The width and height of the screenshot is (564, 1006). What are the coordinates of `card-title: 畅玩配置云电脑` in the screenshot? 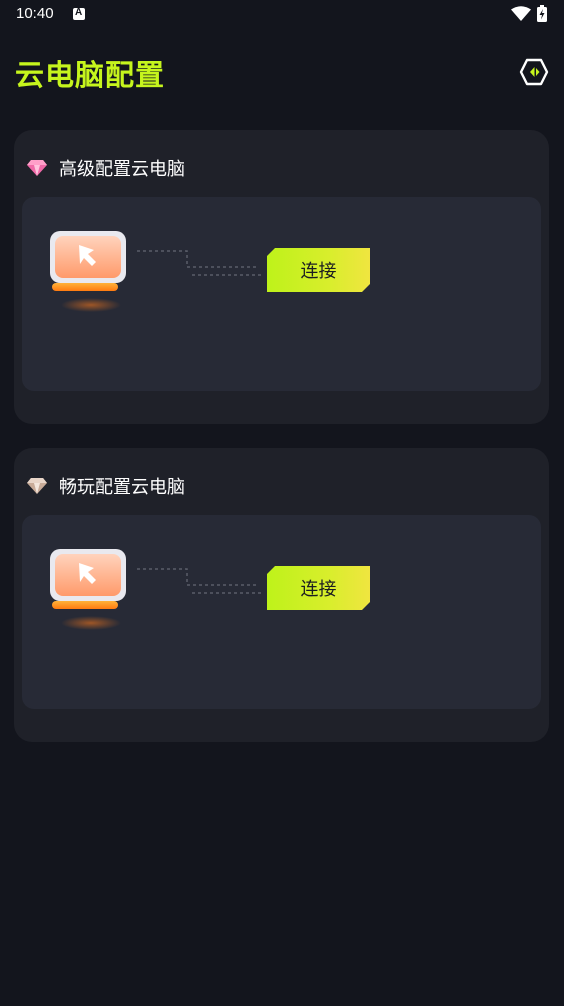 It's located at (122, 487).